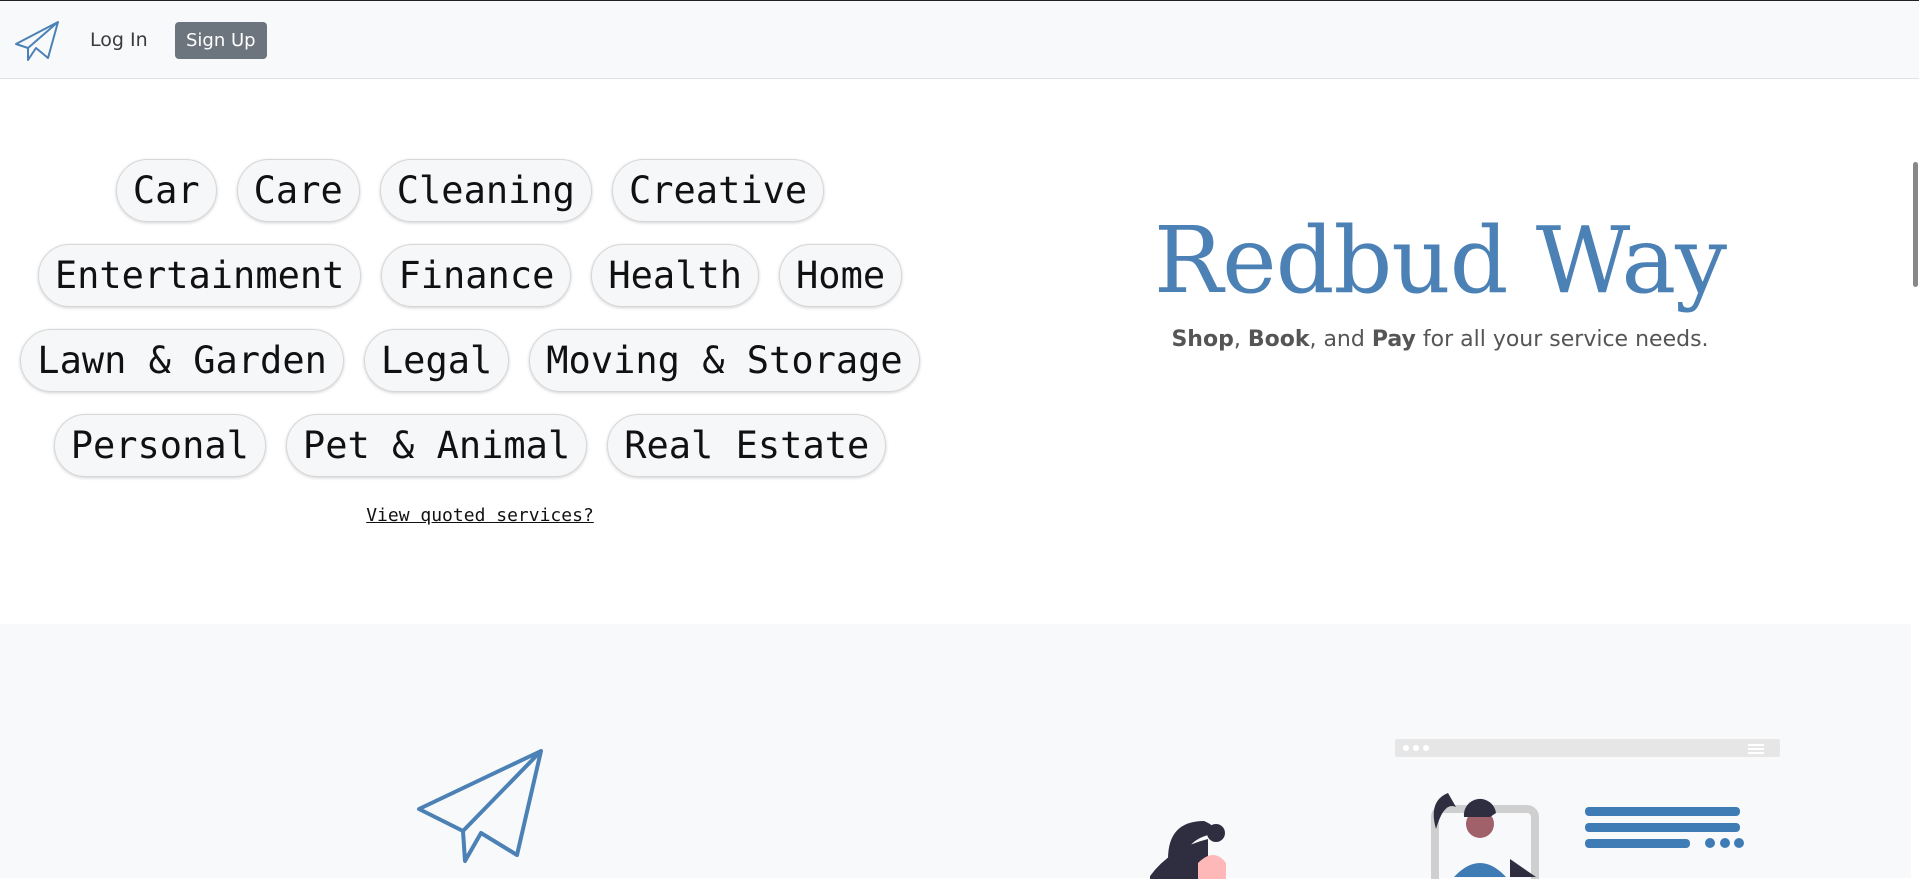  Describe the element at coordinates (485, 190) in the screenshot. I see `category-chip-cleaning: Cleaning` at that location.